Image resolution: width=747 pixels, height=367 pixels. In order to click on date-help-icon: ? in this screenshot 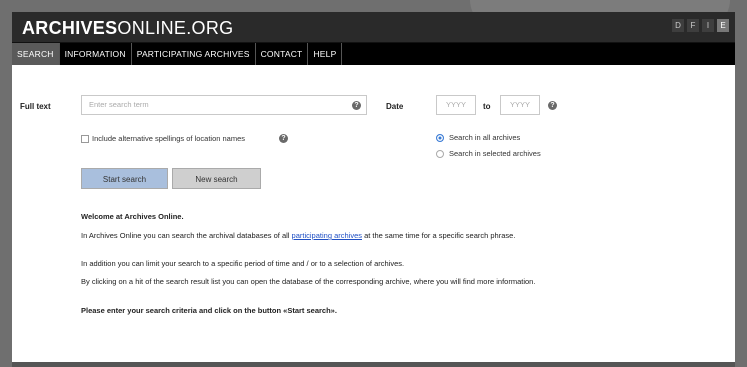, I will do `click(552, 105)`.